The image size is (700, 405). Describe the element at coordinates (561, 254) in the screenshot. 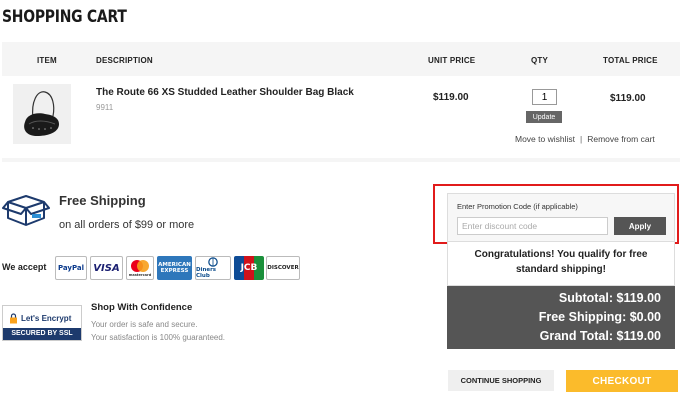

I see `congrats-line-1: Congratulations! You qualify for free` at that location.